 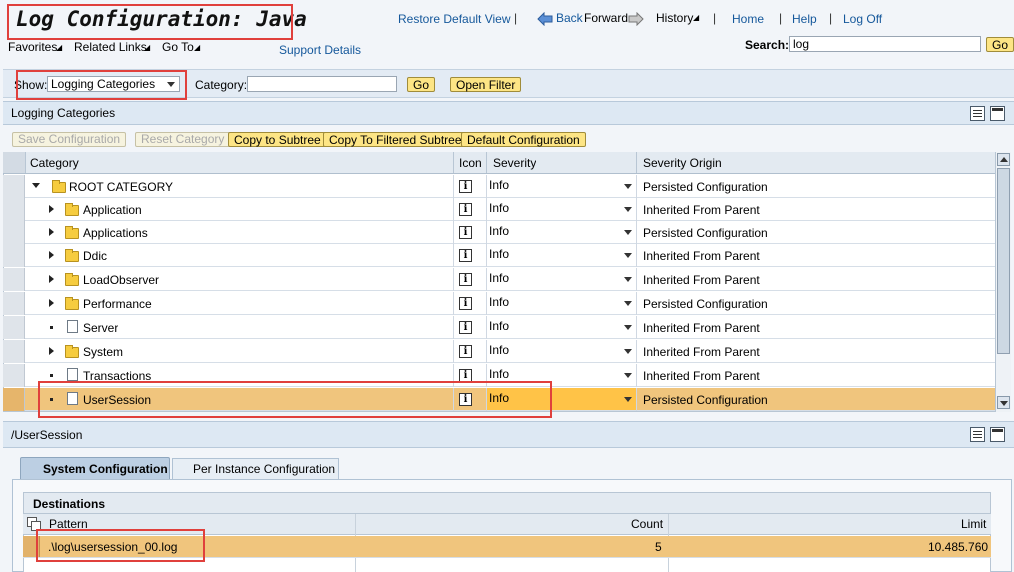 I want to click on category-name: Server, so click(x=101, y=328).